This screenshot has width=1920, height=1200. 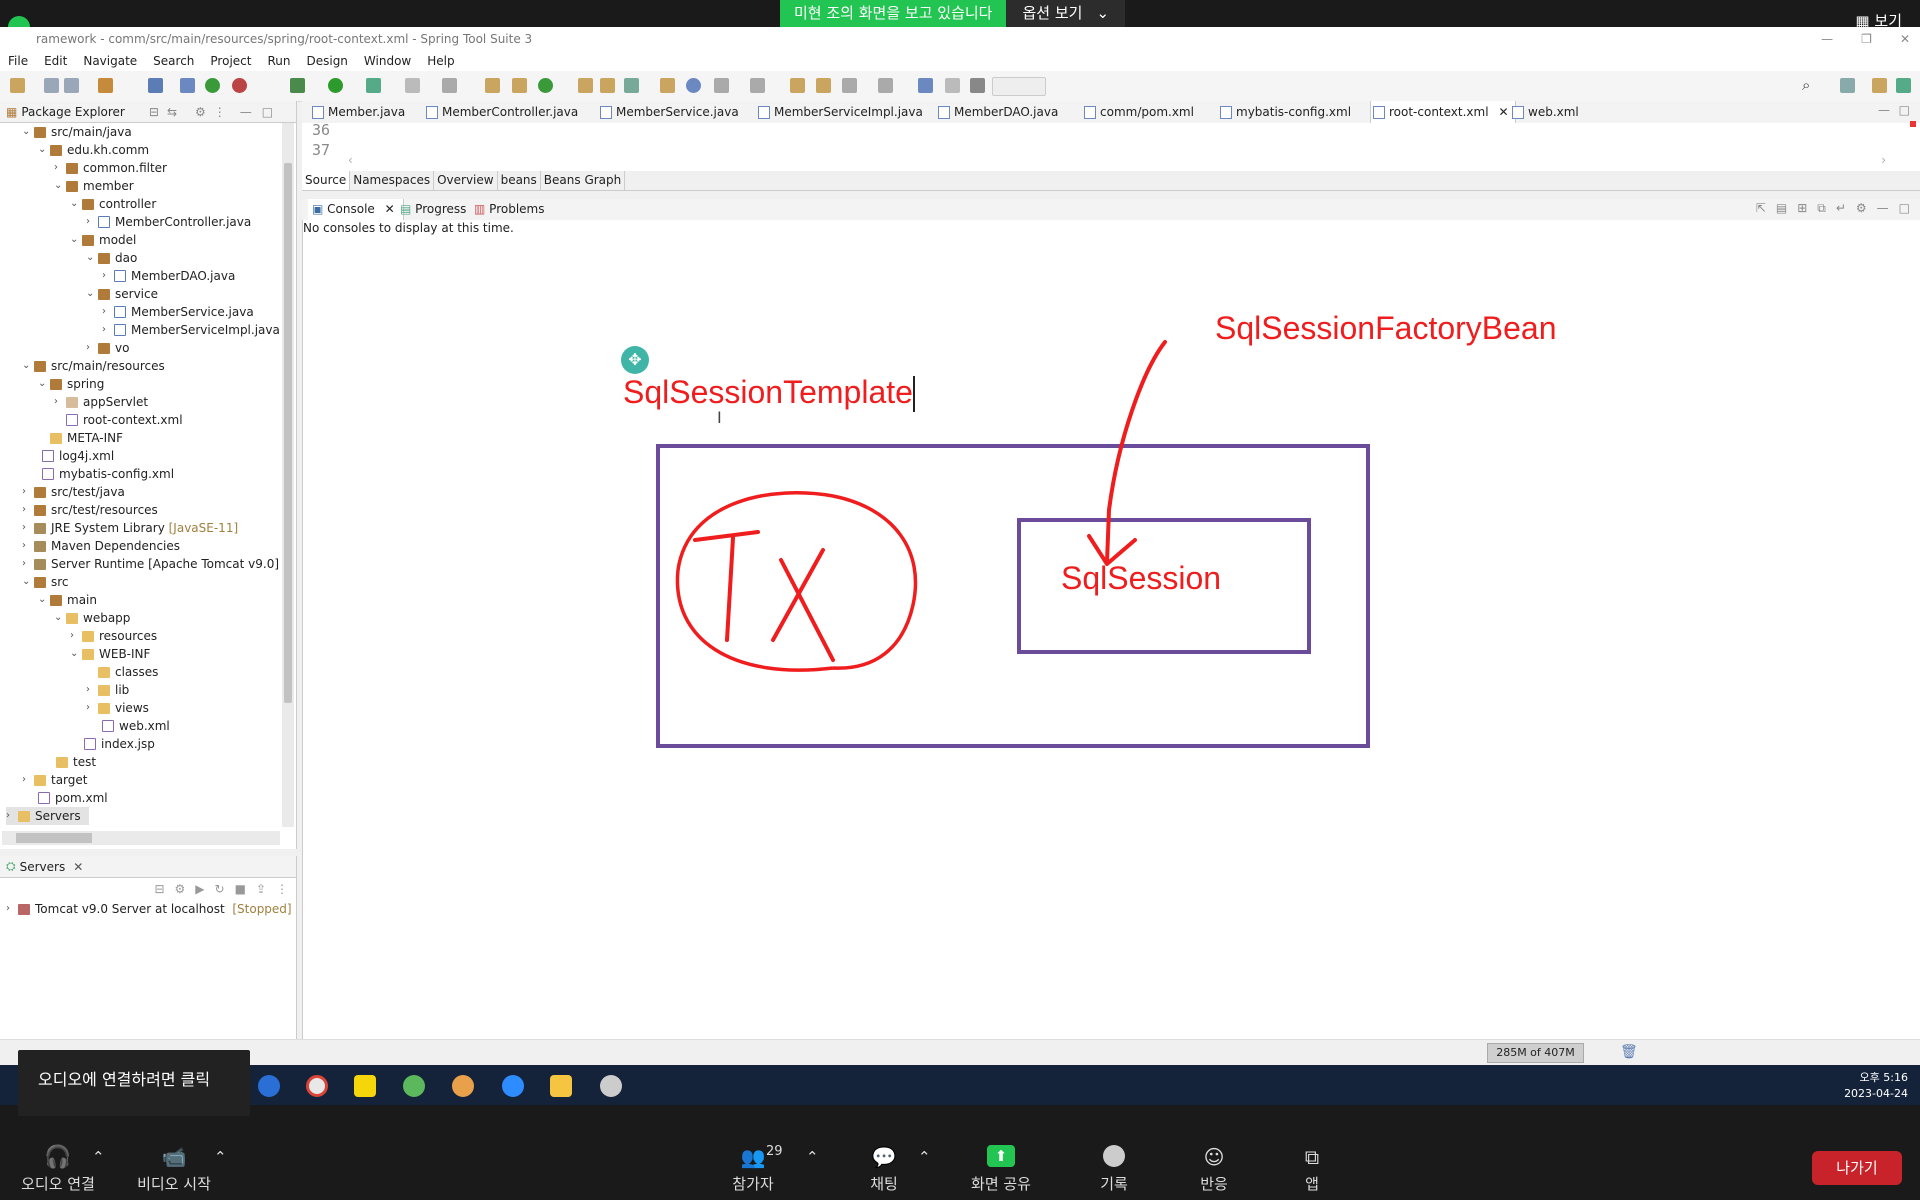 I want to click on display-console-icon: ▤, so click(x=1781, y=208).